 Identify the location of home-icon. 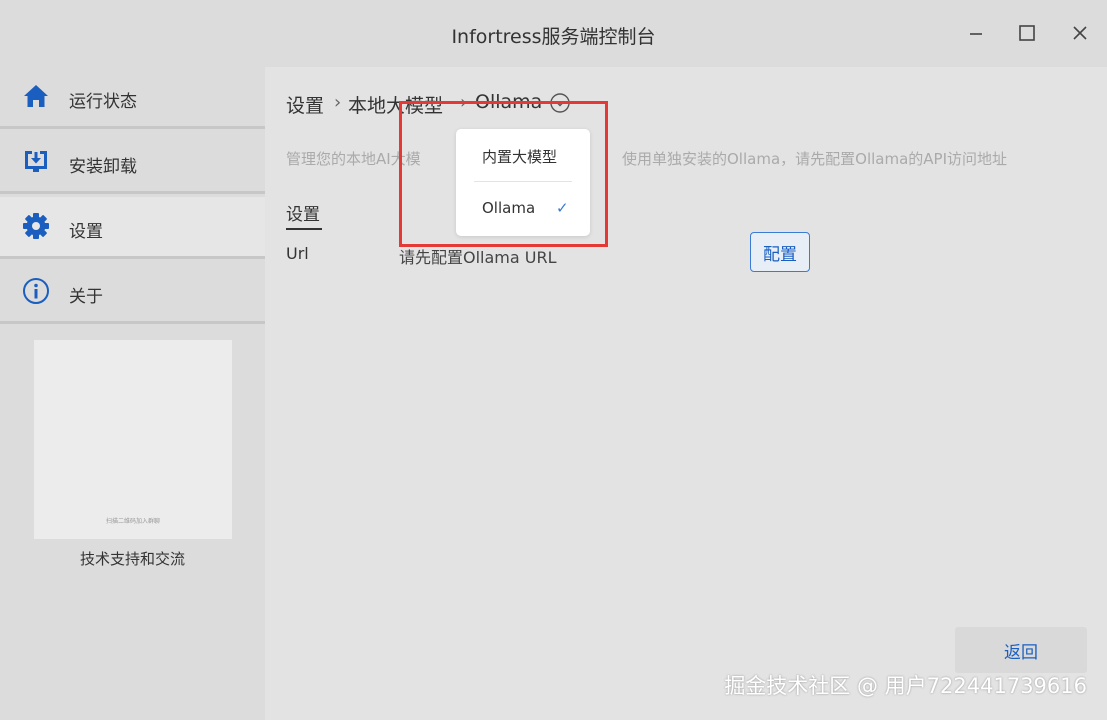
(36, 96).